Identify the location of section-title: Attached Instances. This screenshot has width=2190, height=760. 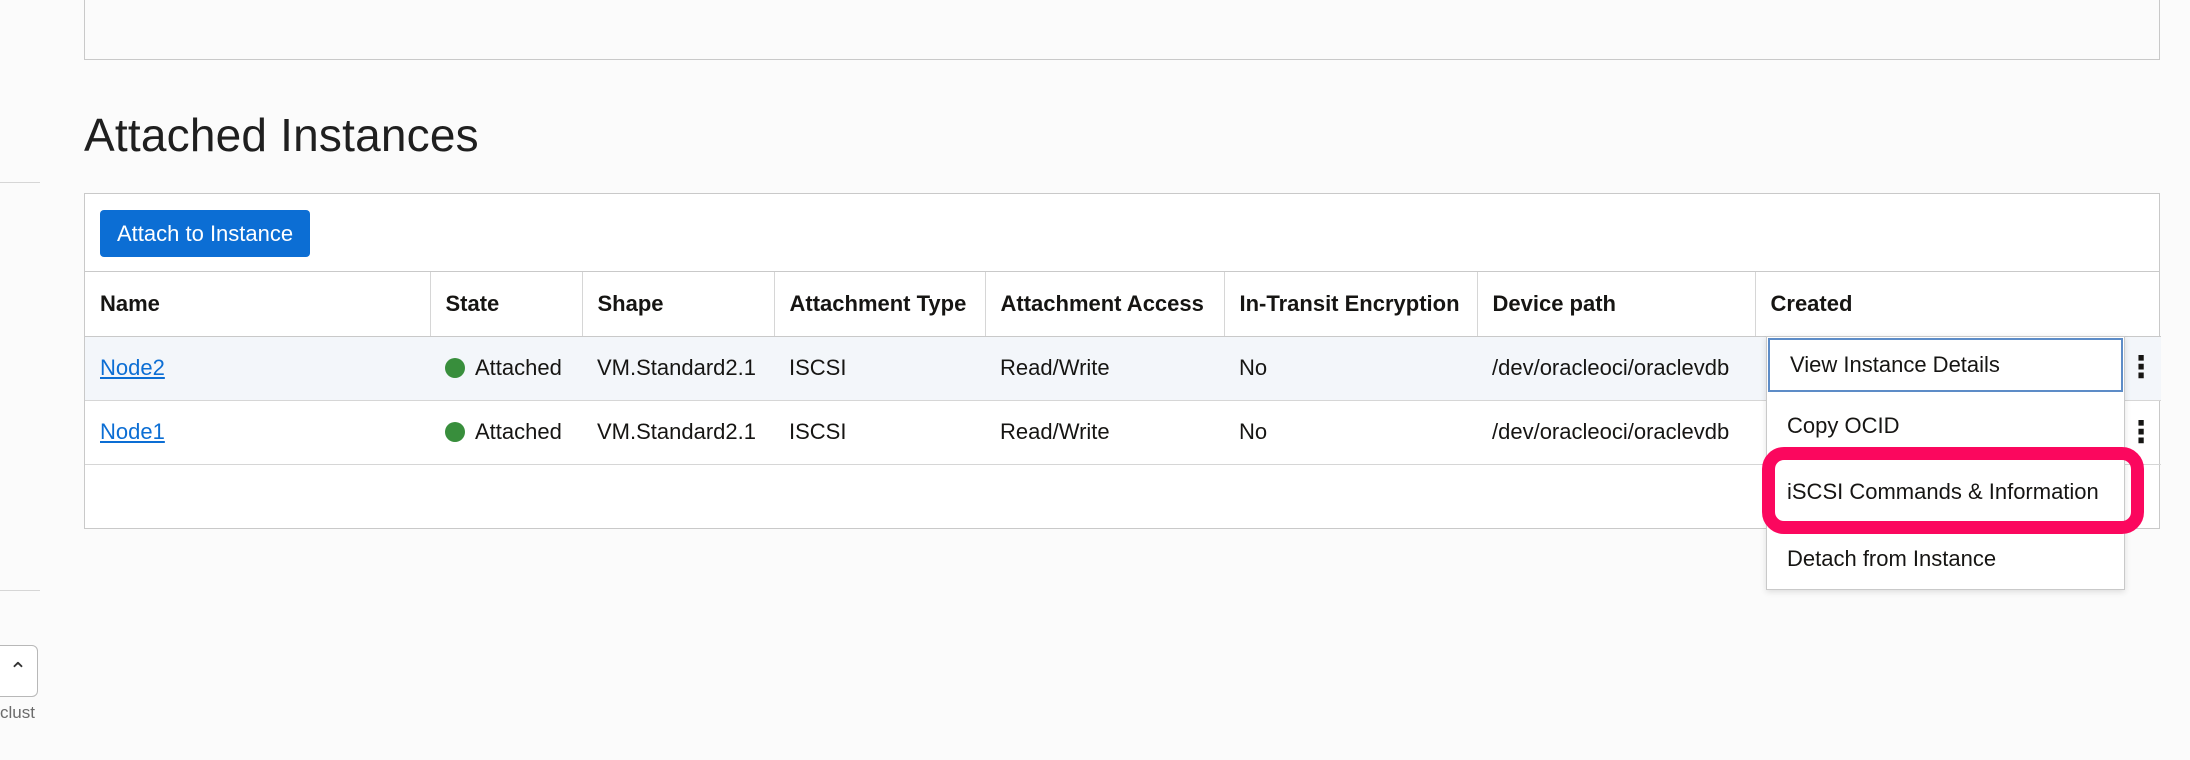
(281, 135).